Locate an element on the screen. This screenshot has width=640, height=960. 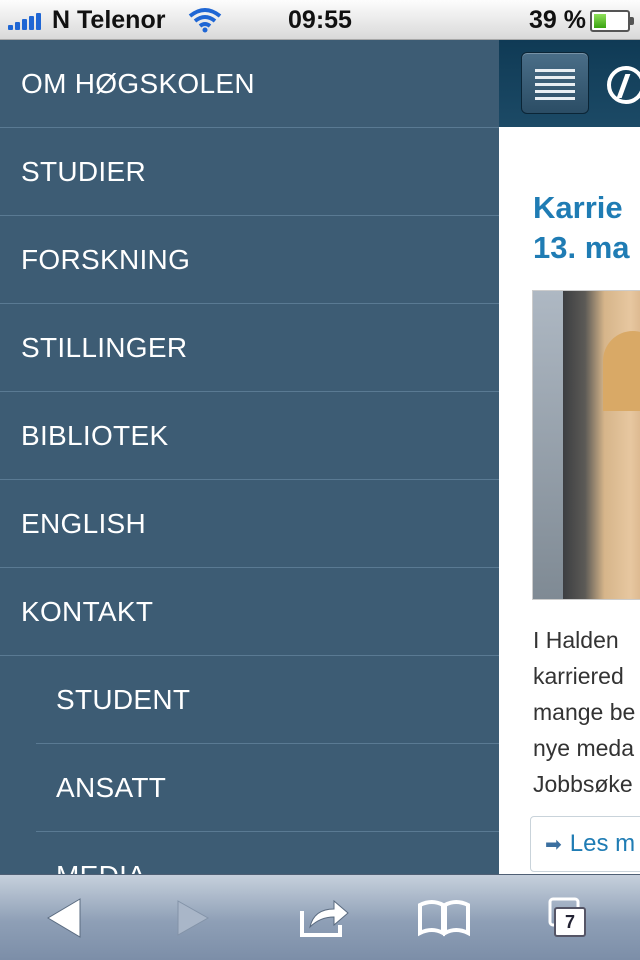
menu-item-english: ENGLISH is located at coordinates (249, 524).